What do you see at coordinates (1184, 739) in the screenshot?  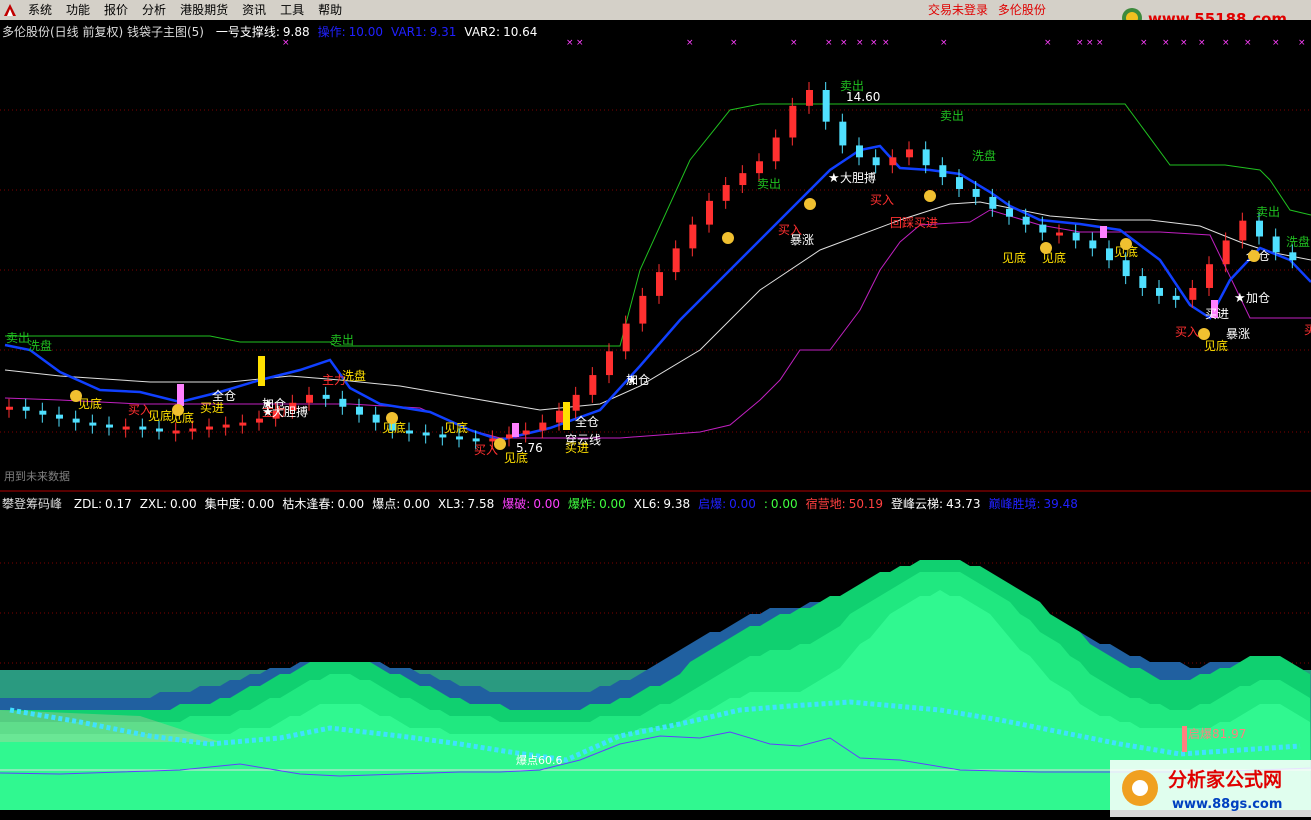 I see `ignition-bar` at bounding box center [1184, 739].